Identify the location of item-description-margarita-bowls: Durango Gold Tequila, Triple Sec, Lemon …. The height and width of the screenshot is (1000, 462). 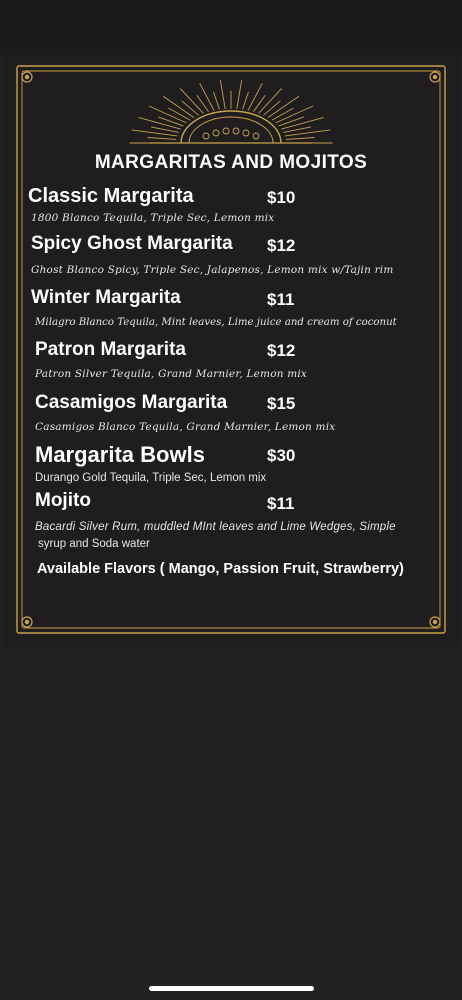
(151, 478).